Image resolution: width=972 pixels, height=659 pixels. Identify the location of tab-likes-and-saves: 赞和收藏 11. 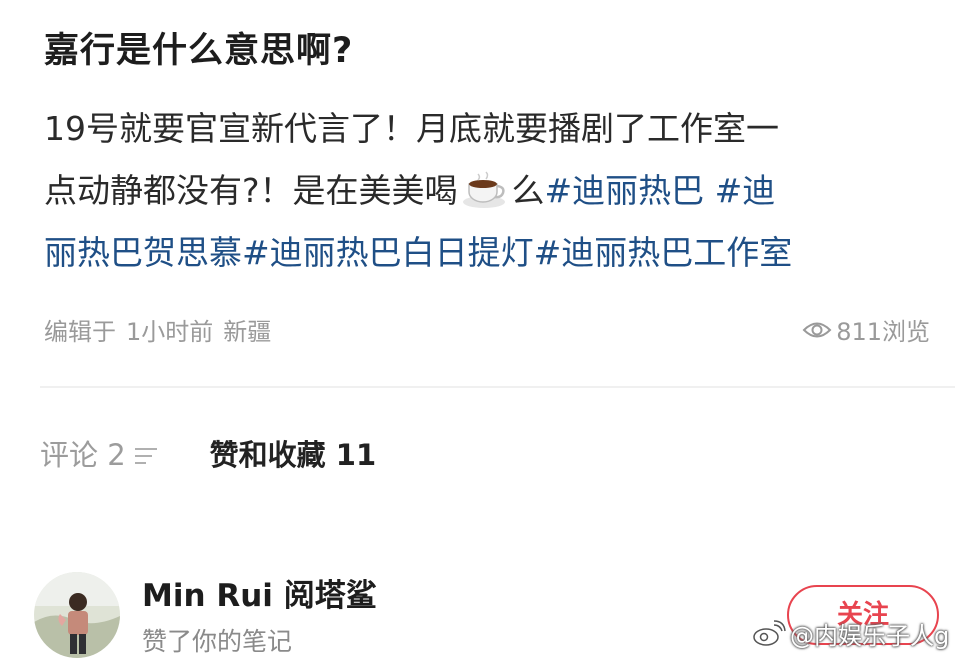
(293, 453).